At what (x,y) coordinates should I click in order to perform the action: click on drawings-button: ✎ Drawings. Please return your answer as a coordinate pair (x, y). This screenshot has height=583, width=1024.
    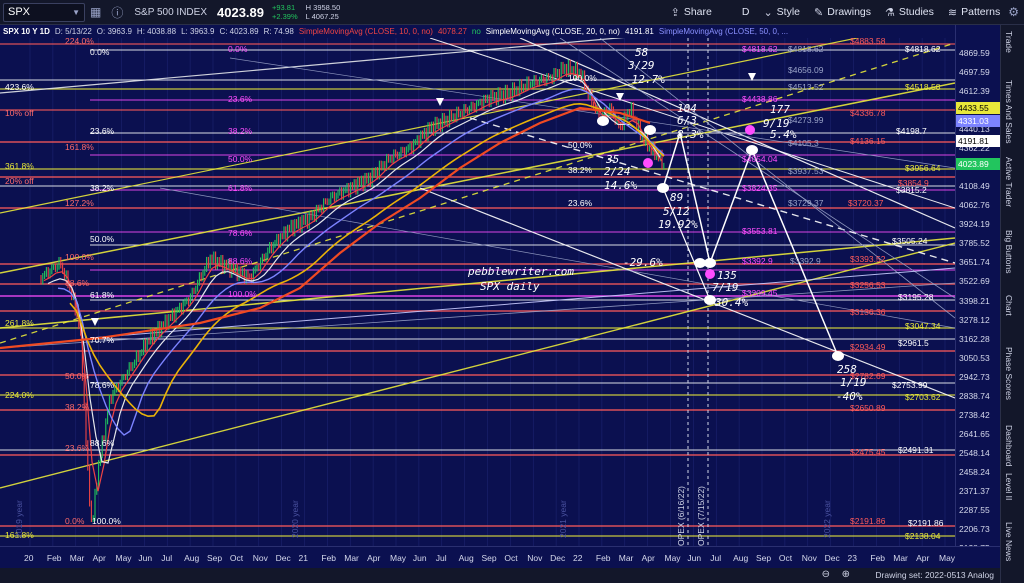
    Looking at the image, I should click on (842, 12).